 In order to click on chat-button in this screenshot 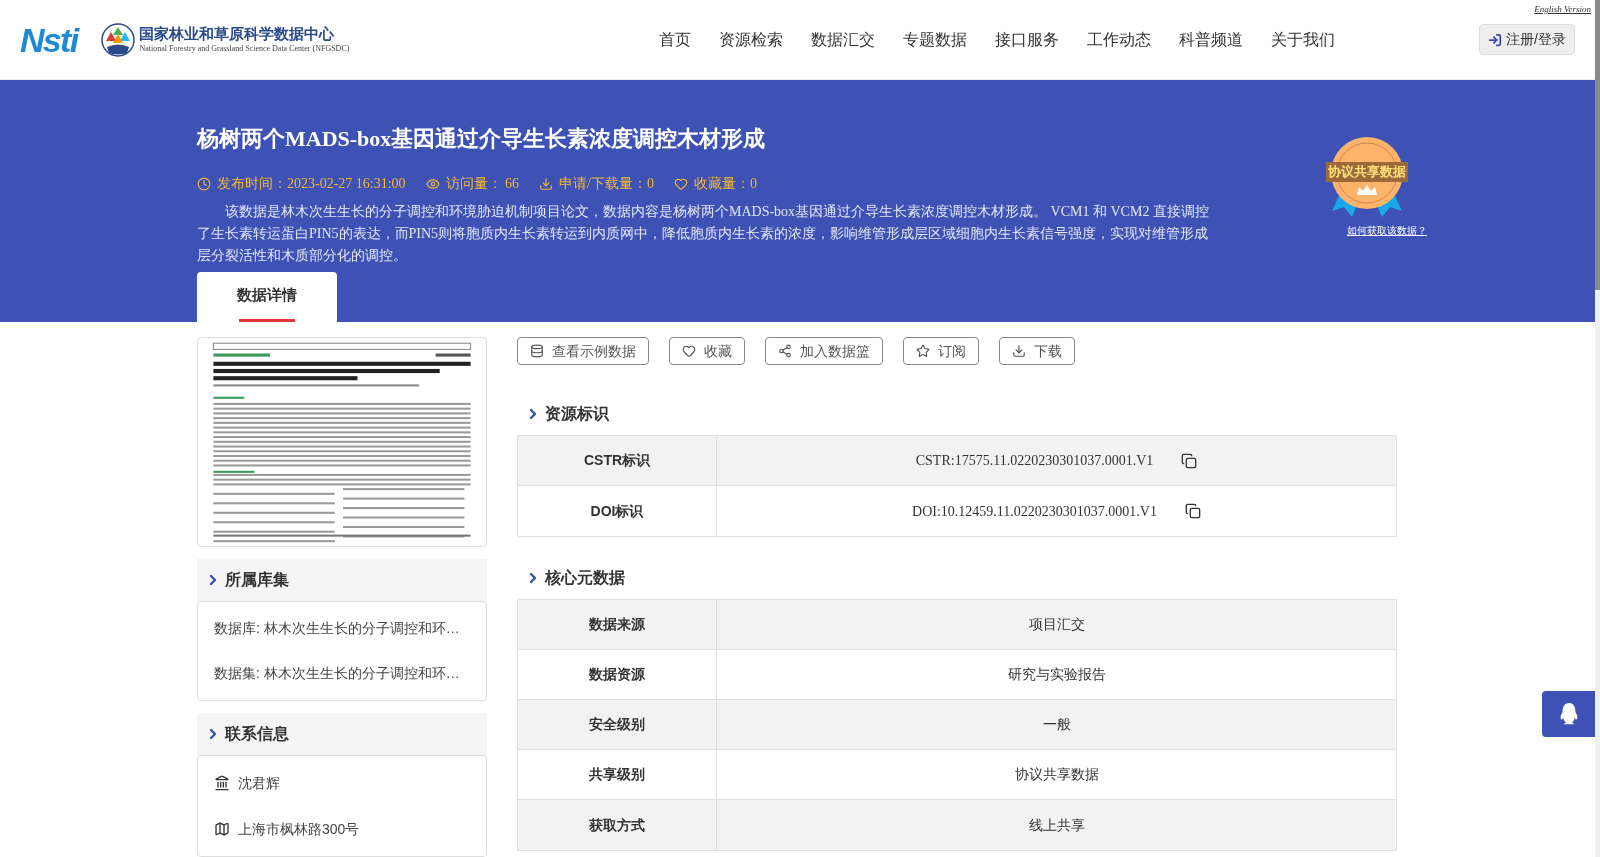, I will do `click(1568, 714)`.